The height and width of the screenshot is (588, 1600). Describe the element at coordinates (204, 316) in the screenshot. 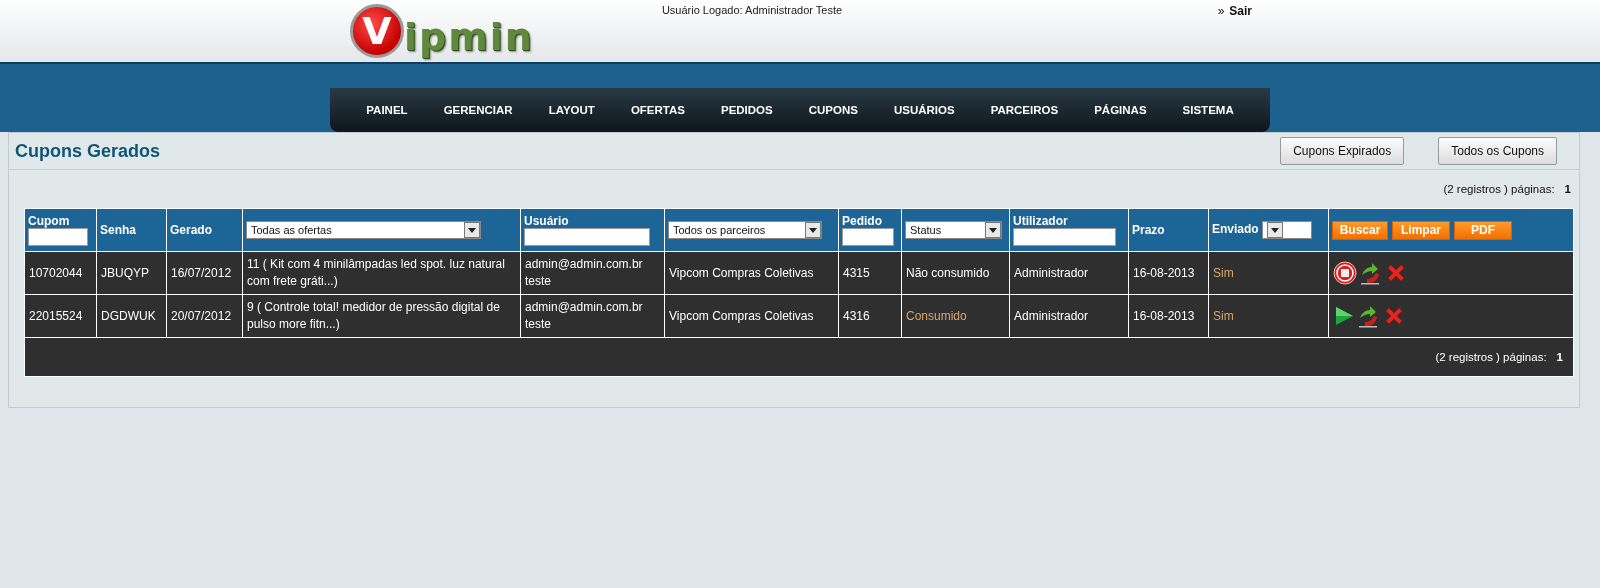

I see `table-cell: 20/07/2012` at that location.